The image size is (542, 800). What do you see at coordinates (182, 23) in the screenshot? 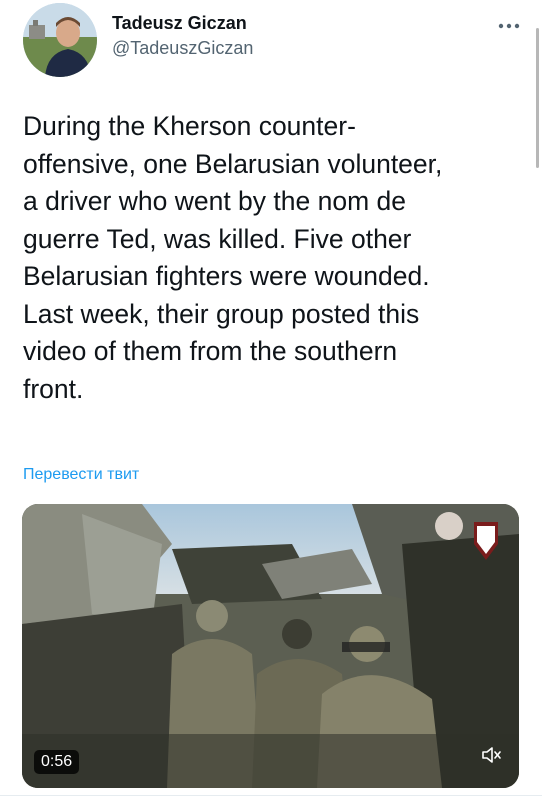
I see `author-display-name: Tadeusz Giczan` at bounding box center [182, 23].